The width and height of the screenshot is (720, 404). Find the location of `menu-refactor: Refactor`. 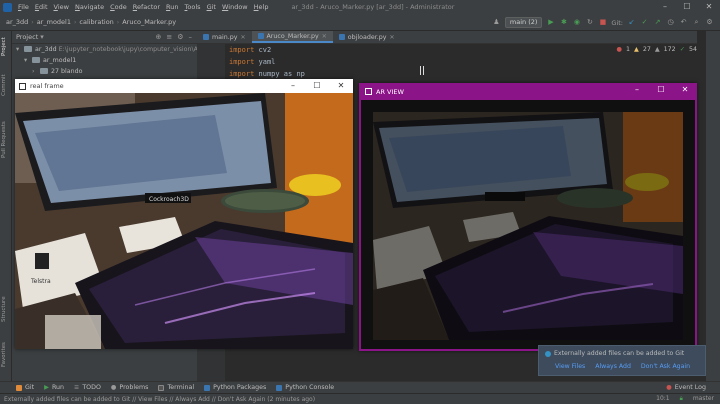

menu-refactor: Refactor is located at coordinates (146, 7).